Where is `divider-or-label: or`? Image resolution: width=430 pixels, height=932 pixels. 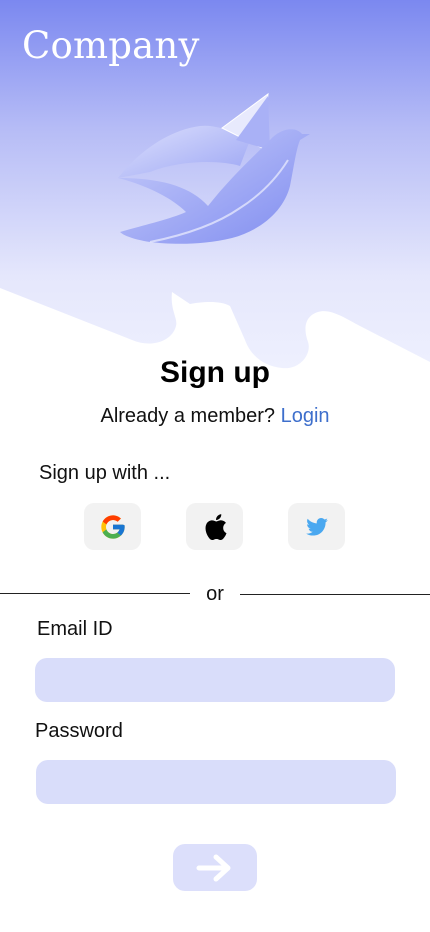
divider-or-label: or is located at coordinates (215, 594).